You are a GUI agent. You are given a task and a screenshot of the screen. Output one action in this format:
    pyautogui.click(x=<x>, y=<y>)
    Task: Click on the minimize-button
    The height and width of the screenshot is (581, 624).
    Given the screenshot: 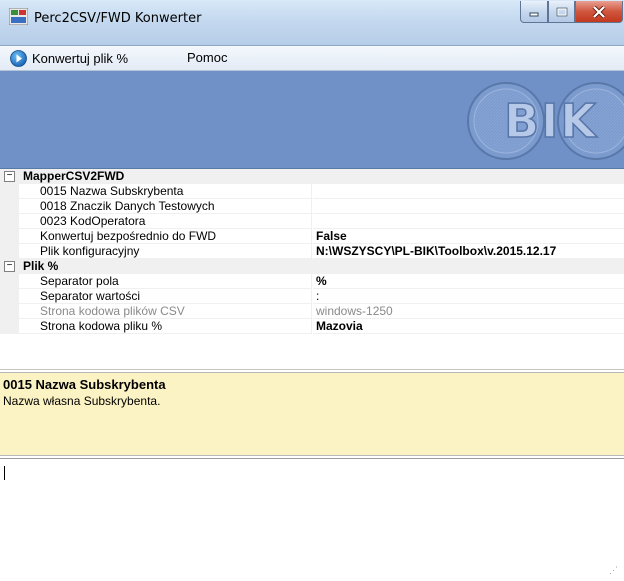 What is the action you would take?
    pyautogui.click(x=534, y=12)
    